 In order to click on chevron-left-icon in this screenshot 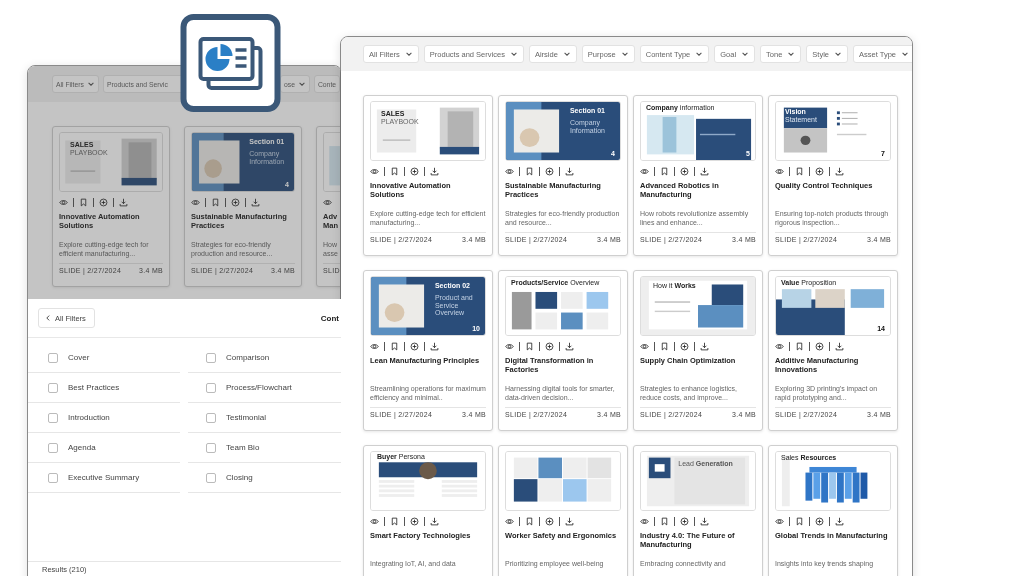, I will do `click(48, 318)`.